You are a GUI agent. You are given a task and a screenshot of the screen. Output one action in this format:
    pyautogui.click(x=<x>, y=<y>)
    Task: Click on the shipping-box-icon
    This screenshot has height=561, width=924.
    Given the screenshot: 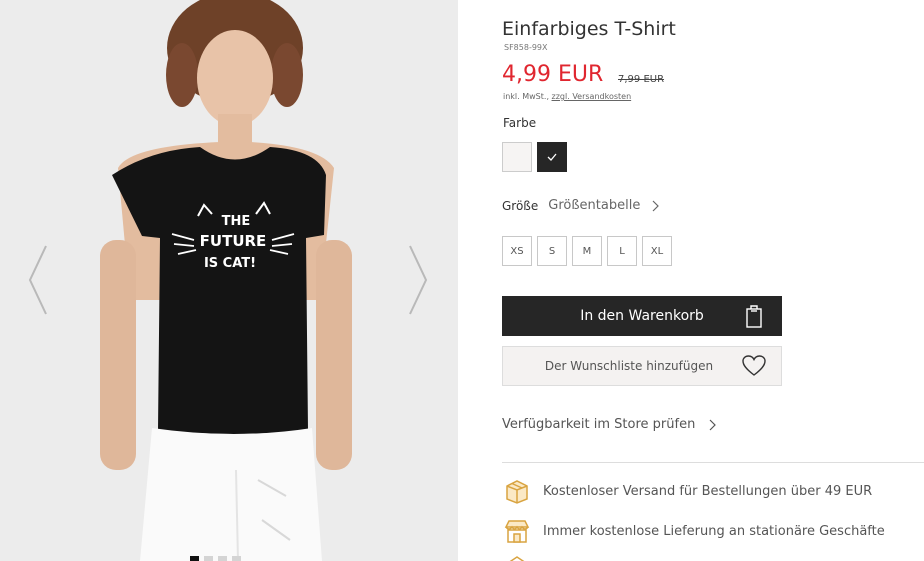 What is the action you would take?
    pyautogui.click(x=517, y=492)
    